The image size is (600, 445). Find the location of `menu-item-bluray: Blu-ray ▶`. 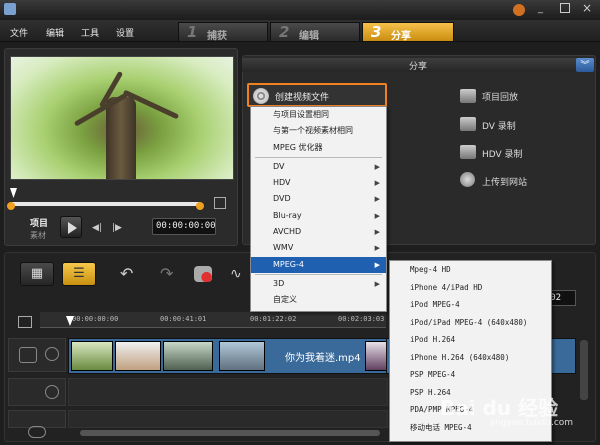

menu-item-bluray: Blu-ray ▶ is located at coordinates (318, 216).